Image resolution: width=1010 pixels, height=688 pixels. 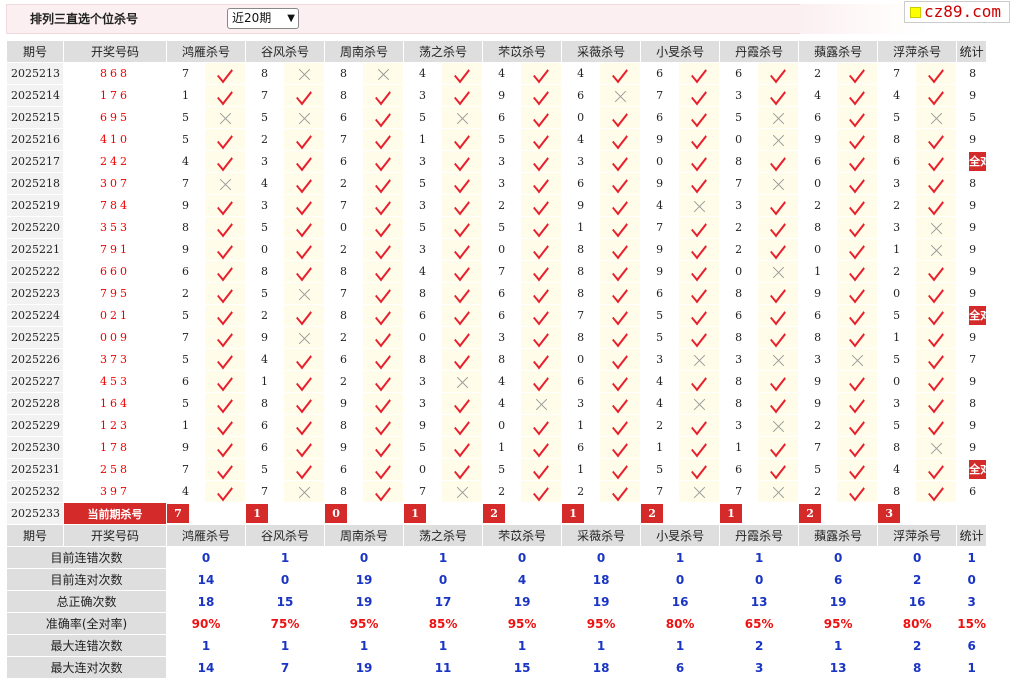 What do you see at coordinates (972, 513) in the screenshot?
I see `current-stat` at bounding box center [972, 513].